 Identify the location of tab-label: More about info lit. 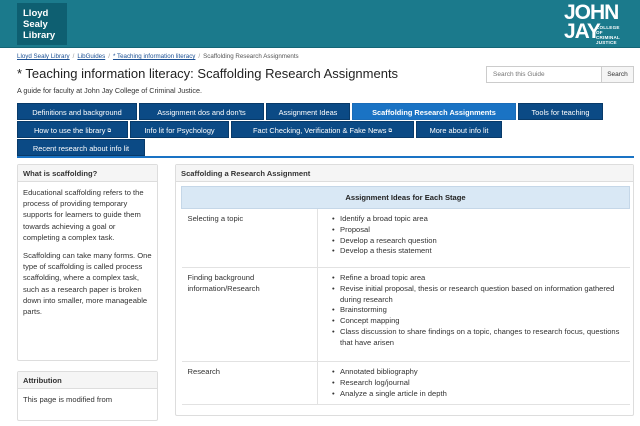
(459, 130).